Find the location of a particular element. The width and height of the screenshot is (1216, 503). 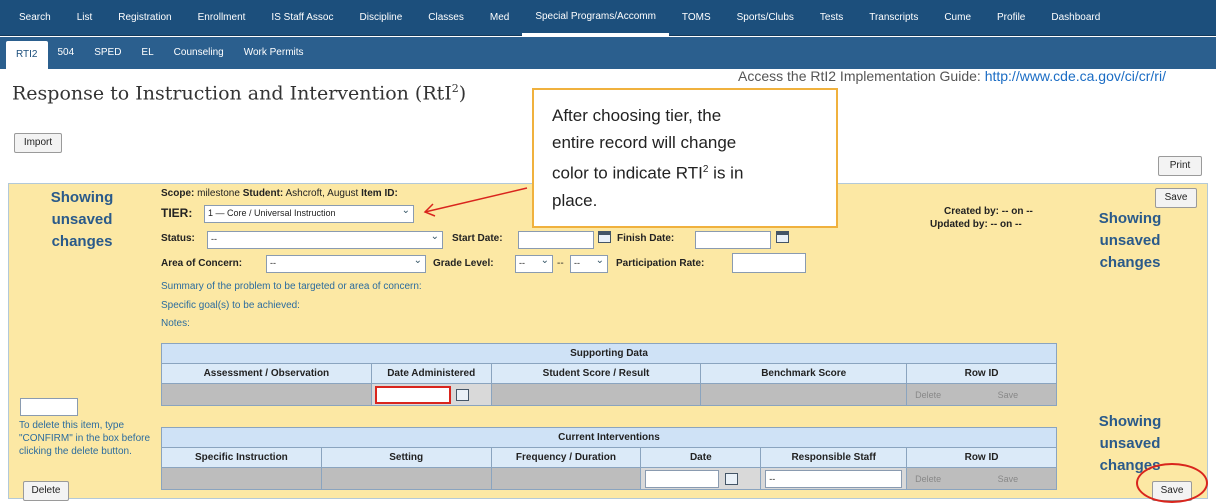

area-of-concern-select: -- is located at coordinates (346, 264).